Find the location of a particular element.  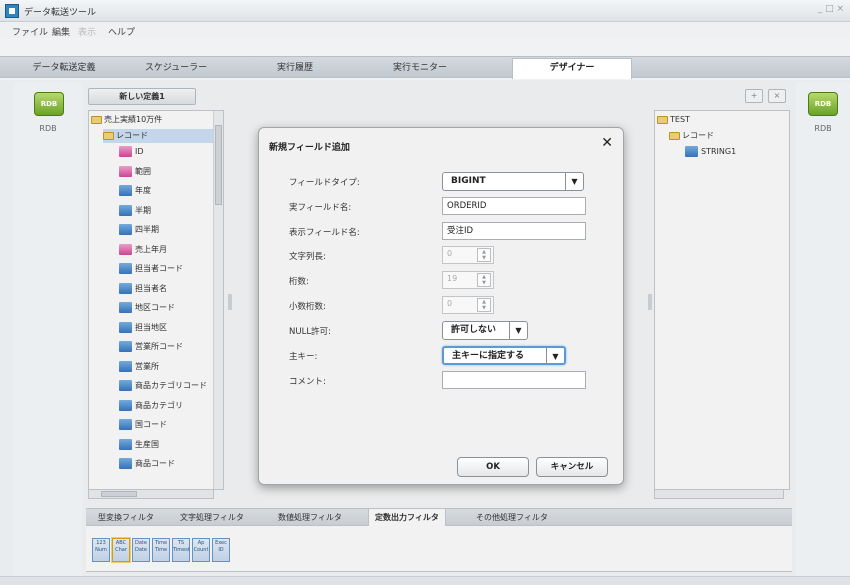

label-decimals: 小数桁数: is located at coordinates (307, 307).